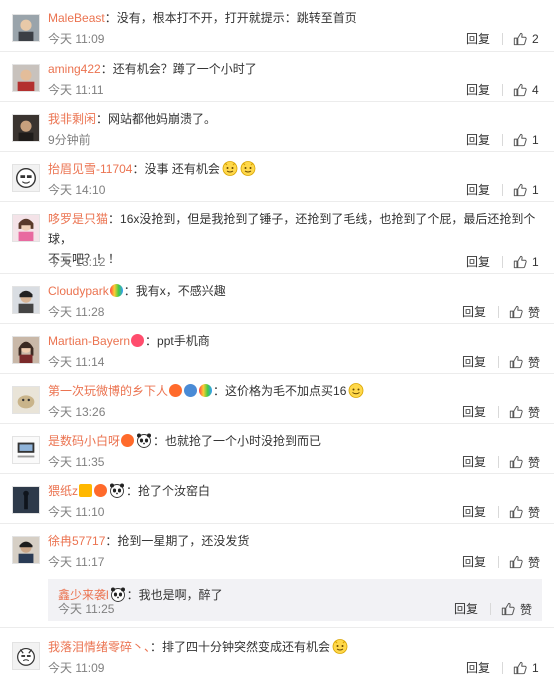 The width and height of the screenshot is (554, 683). I want to click on username-link: 抬眉见雪-11704, so click(90, 169).